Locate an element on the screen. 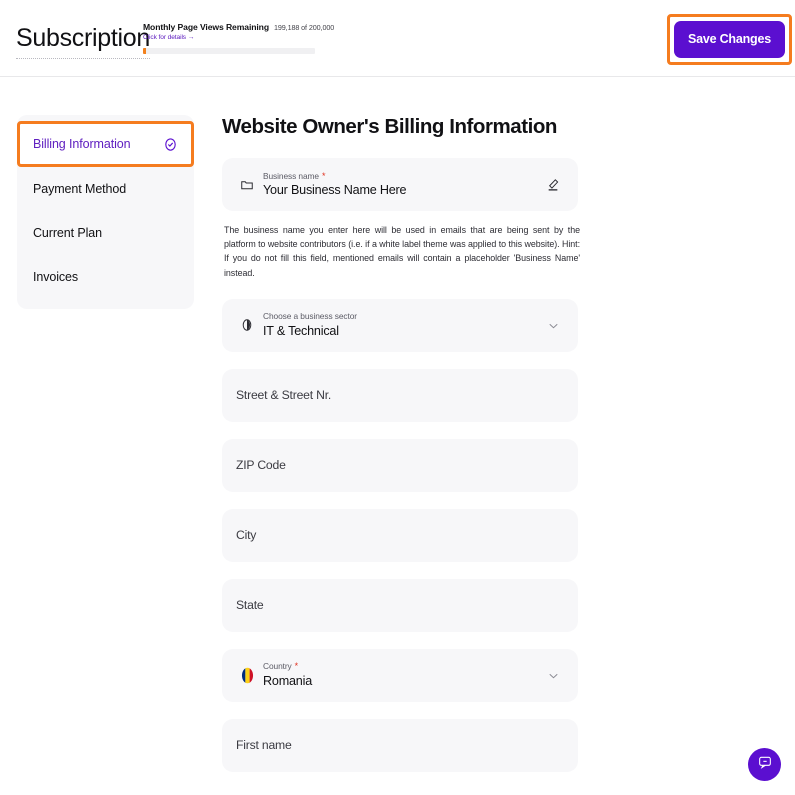 Image resolution: width=795 pixels, height=795 pixels. business-sector-value: IT & Technical is located at coordinates (301, 330).